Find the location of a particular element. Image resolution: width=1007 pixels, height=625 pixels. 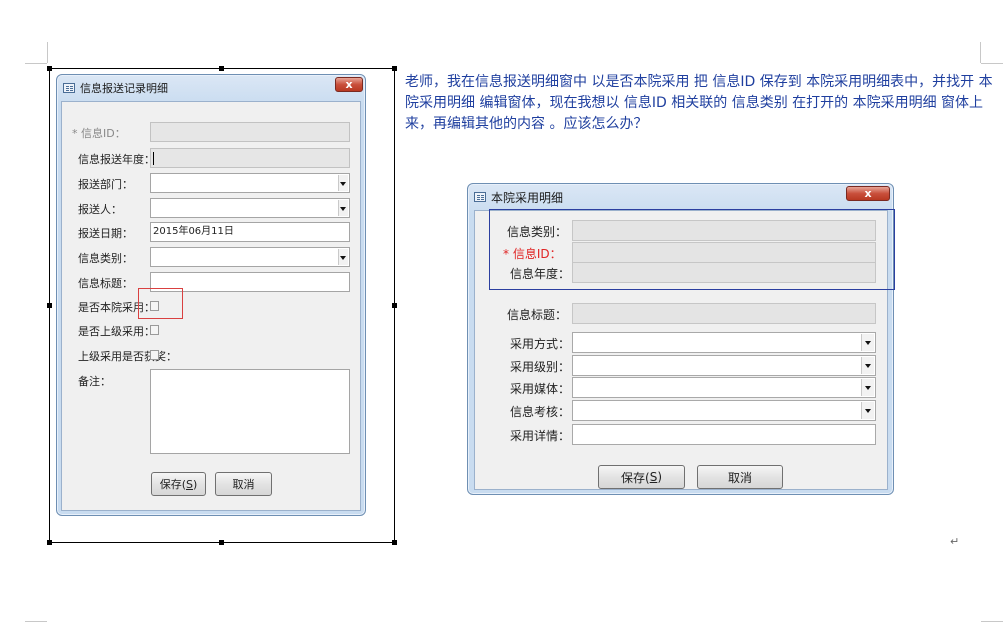

crop-mark-bottom-left-h is located at coordinates (36, 621).